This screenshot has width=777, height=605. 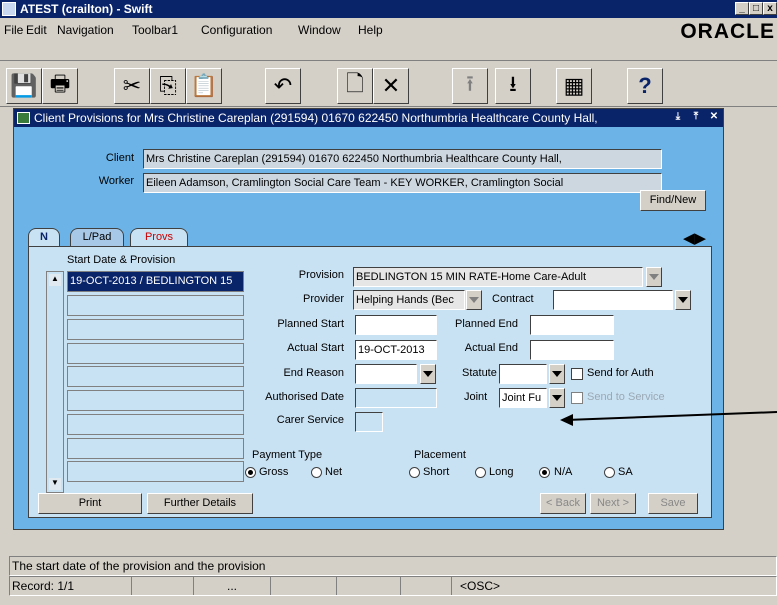 I want to click on paste-icon: 📋, so click(x=204, y=86).